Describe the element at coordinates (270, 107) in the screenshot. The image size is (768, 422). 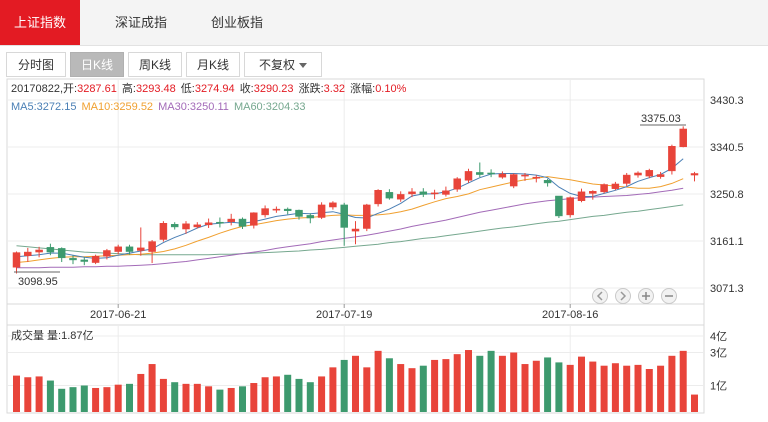
I see `ma60-legend: MA60:3204.33` at that location.